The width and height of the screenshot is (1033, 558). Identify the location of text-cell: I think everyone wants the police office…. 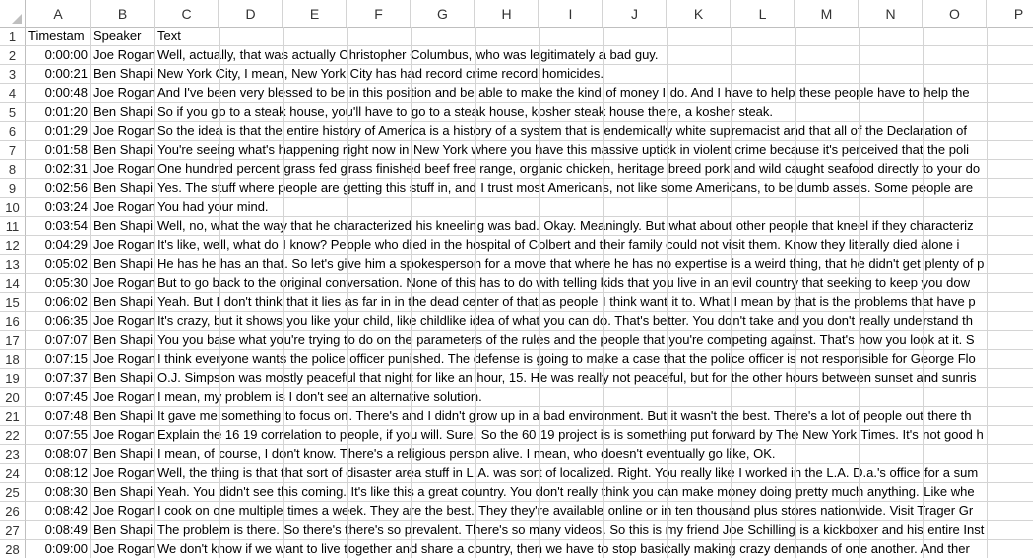
(594, 359).